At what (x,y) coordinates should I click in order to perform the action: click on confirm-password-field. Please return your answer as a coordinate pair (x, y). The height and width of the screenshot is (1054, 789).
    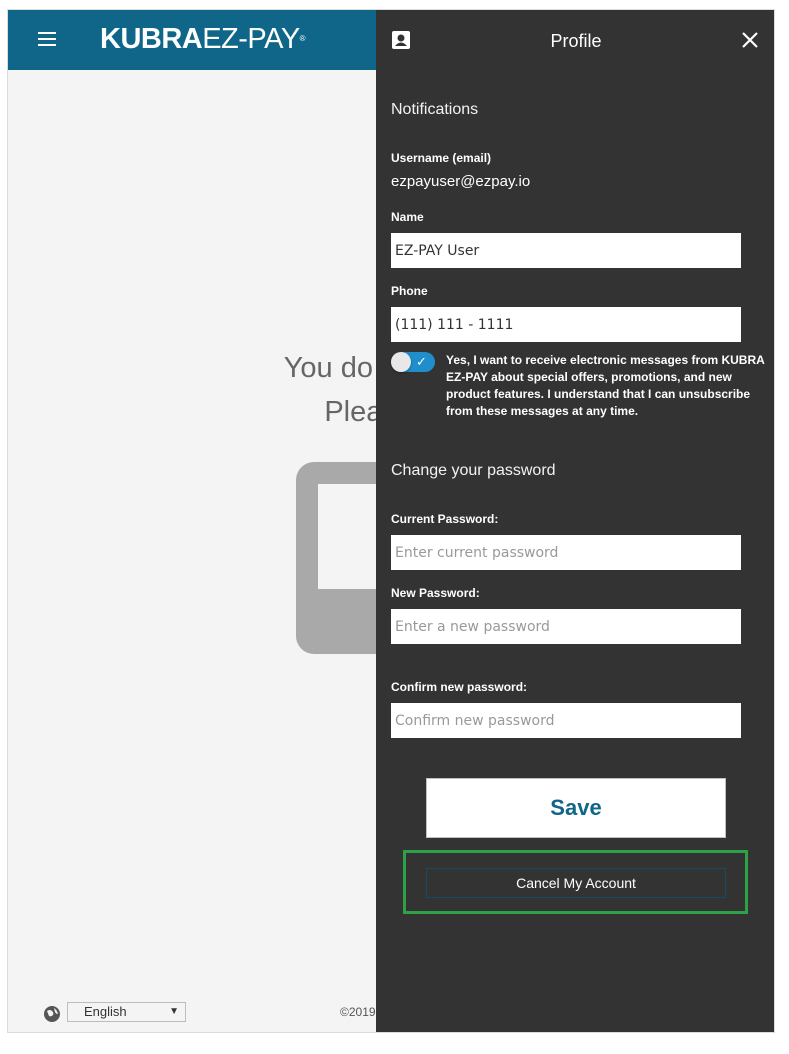
    Looking at the image, I should click on (566, 720).